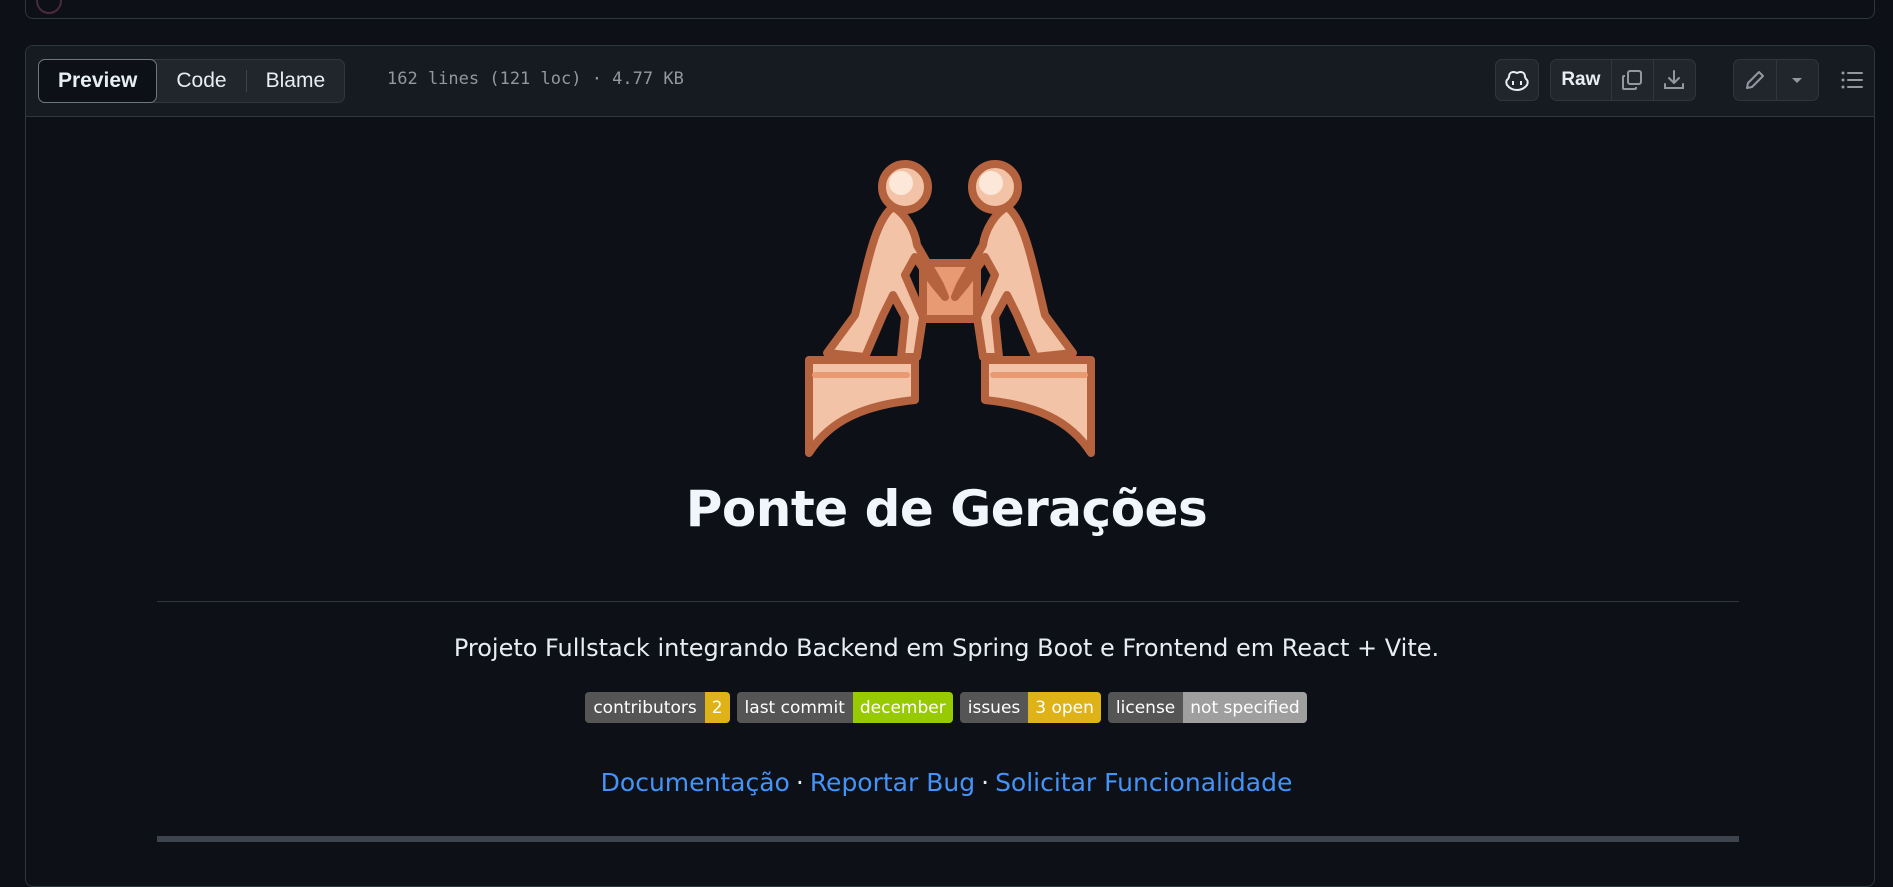 Image resolution: width=1893 pixels, height=887 pixels. Describe the element at coordinates (794, 707) in the screenshot. I see `badge-label: last commit` at that location.